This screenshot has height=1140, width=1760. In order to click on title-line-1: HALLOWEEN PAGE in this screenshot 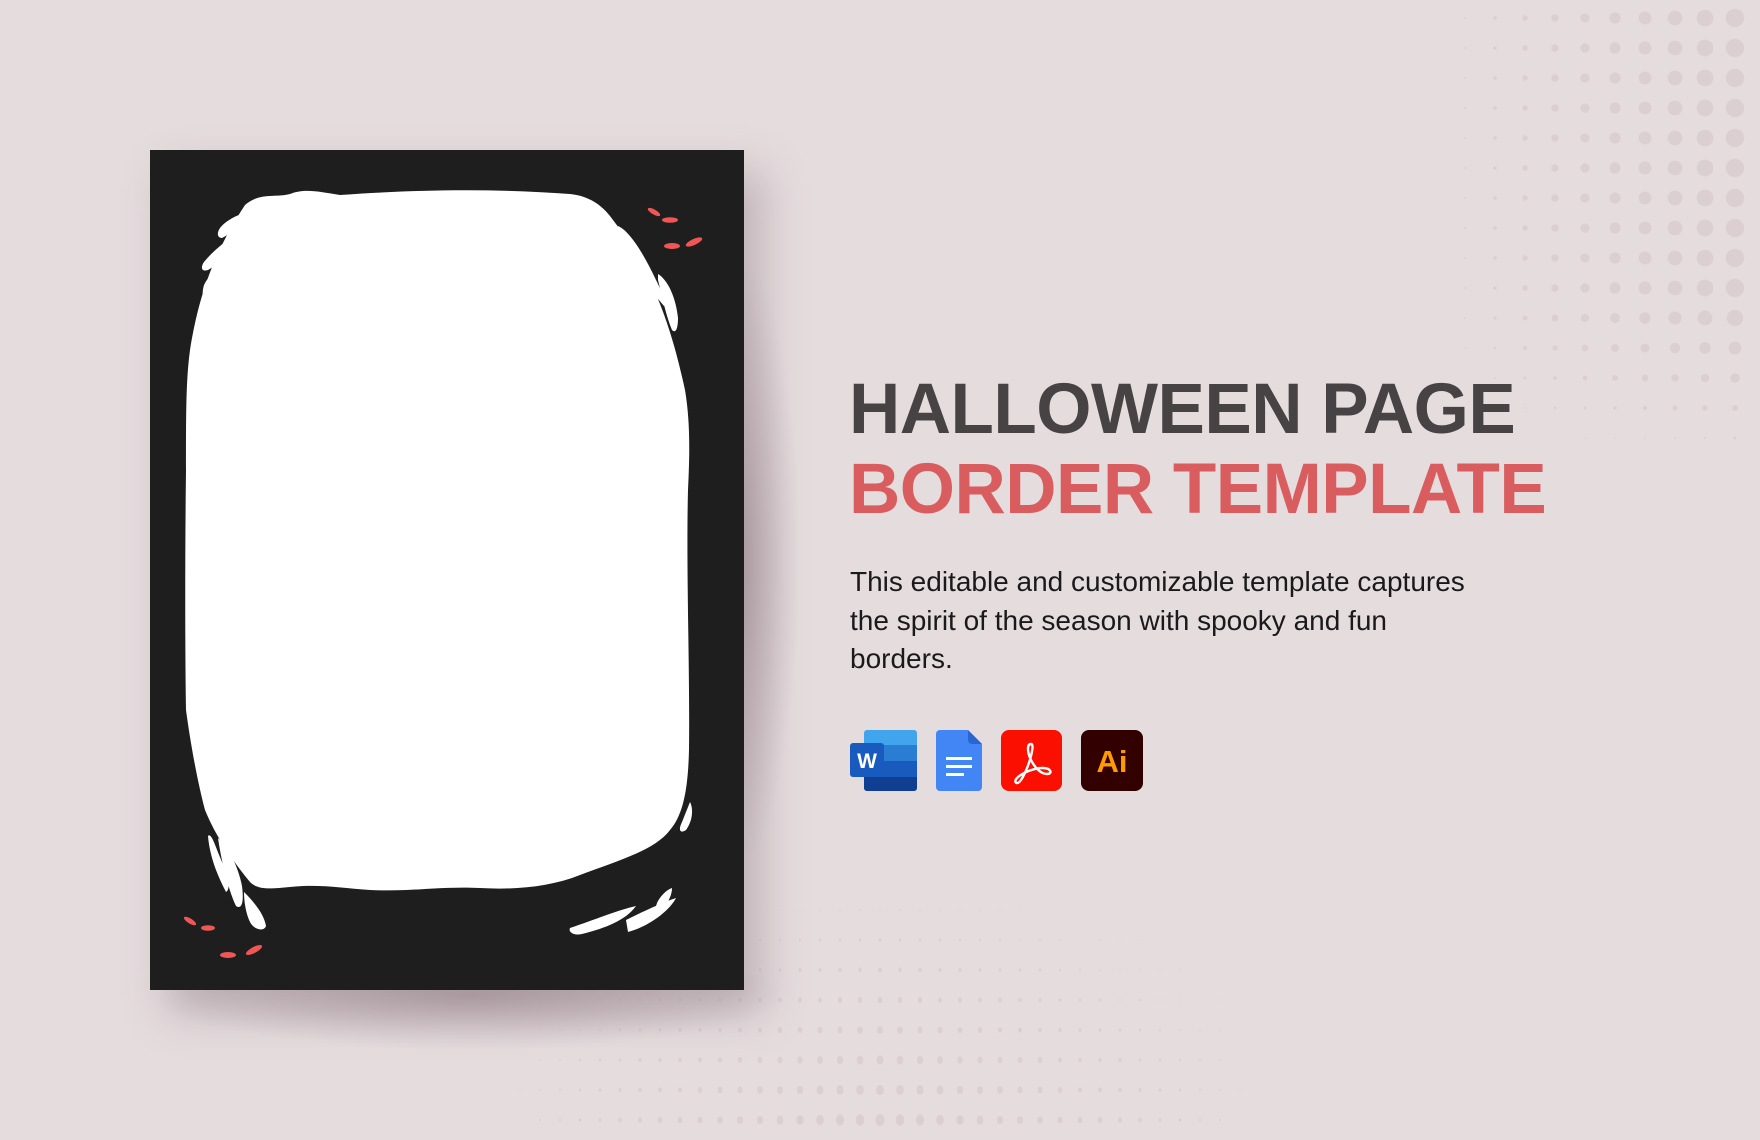, I will do `click(1182, 409)`.